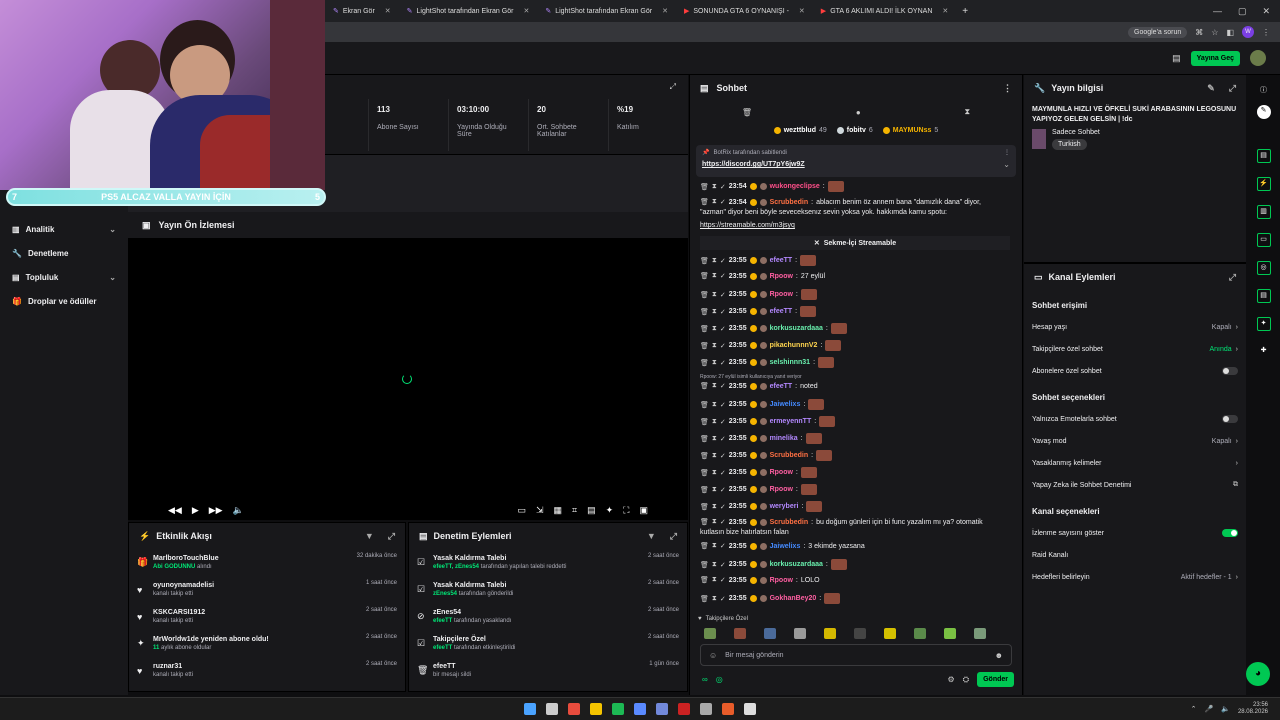 This screenshot has height=720, width=1280. Describe the element at coordinates (591, 510) in the screenshot. I see `grid-icon: ▤` at that location.